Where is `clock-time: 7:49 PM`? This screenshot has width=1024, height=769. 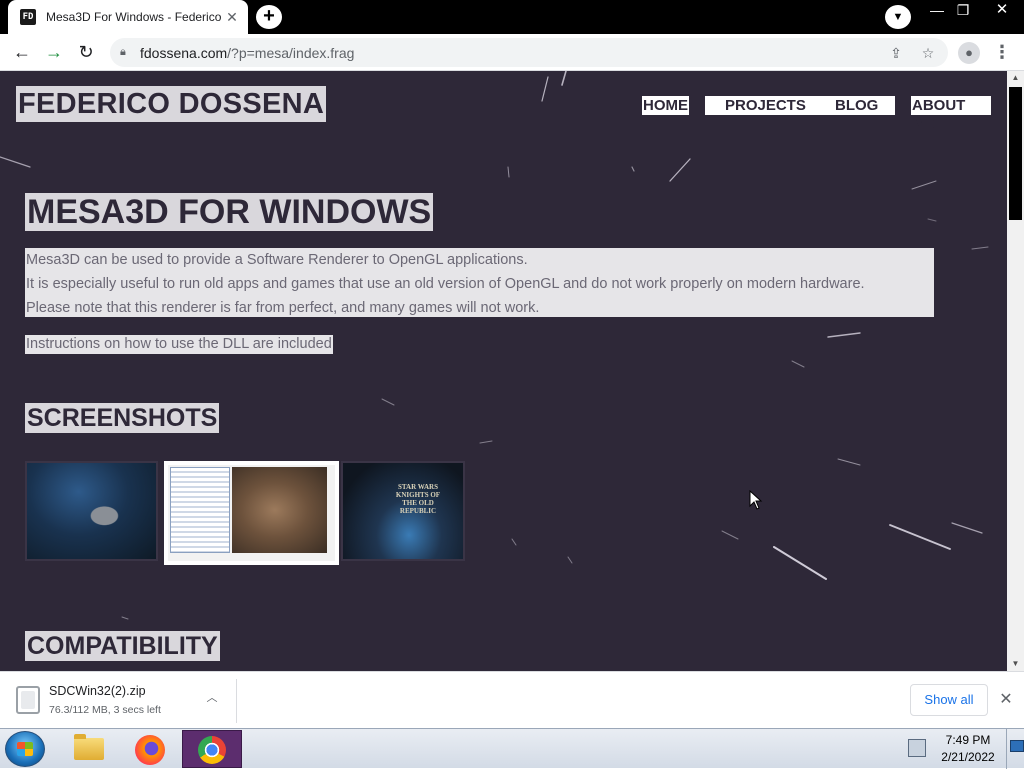
clock-time: 7:49 PM is located at coordinates (968, 740).